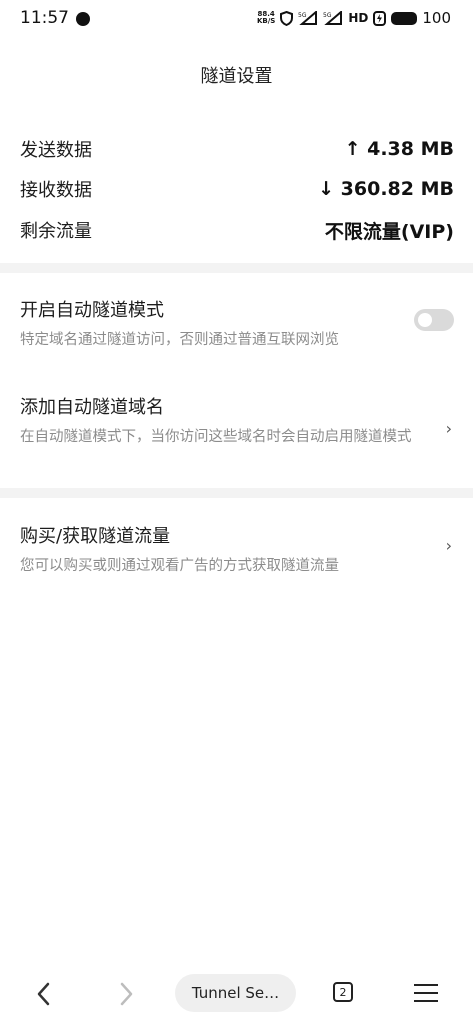 The width and height of the screenshot is (473, 1024). What do you see at coordinates (236, 19) in the screenshot?
I see `status-bar: 11:57 88.4 KB/S 5G 5G HD 100` at bounding box center [236, 19].